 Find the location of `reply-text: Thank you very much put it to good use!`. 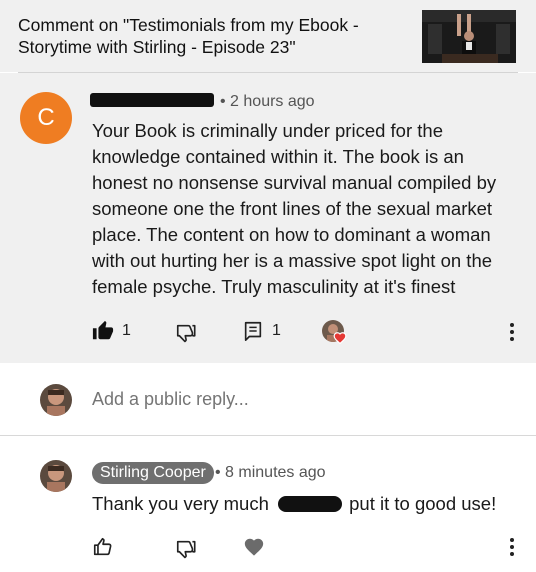

reply-text: Thank you very much put it to good use! is located at coordinates (294, 504).